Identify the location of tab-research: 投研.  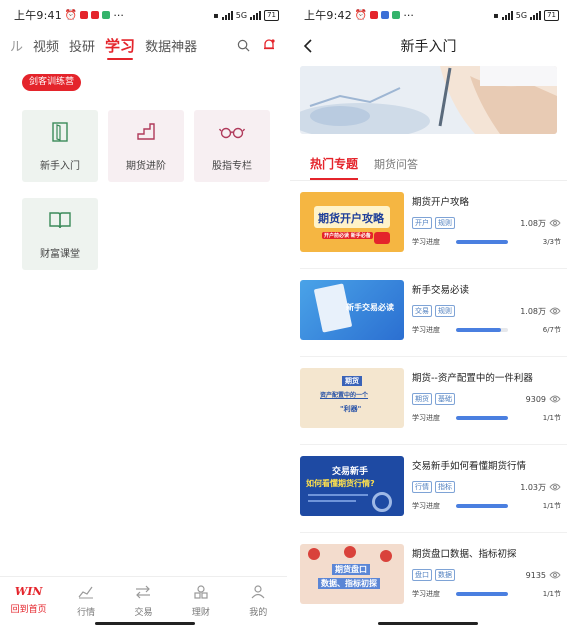
(82, 45).